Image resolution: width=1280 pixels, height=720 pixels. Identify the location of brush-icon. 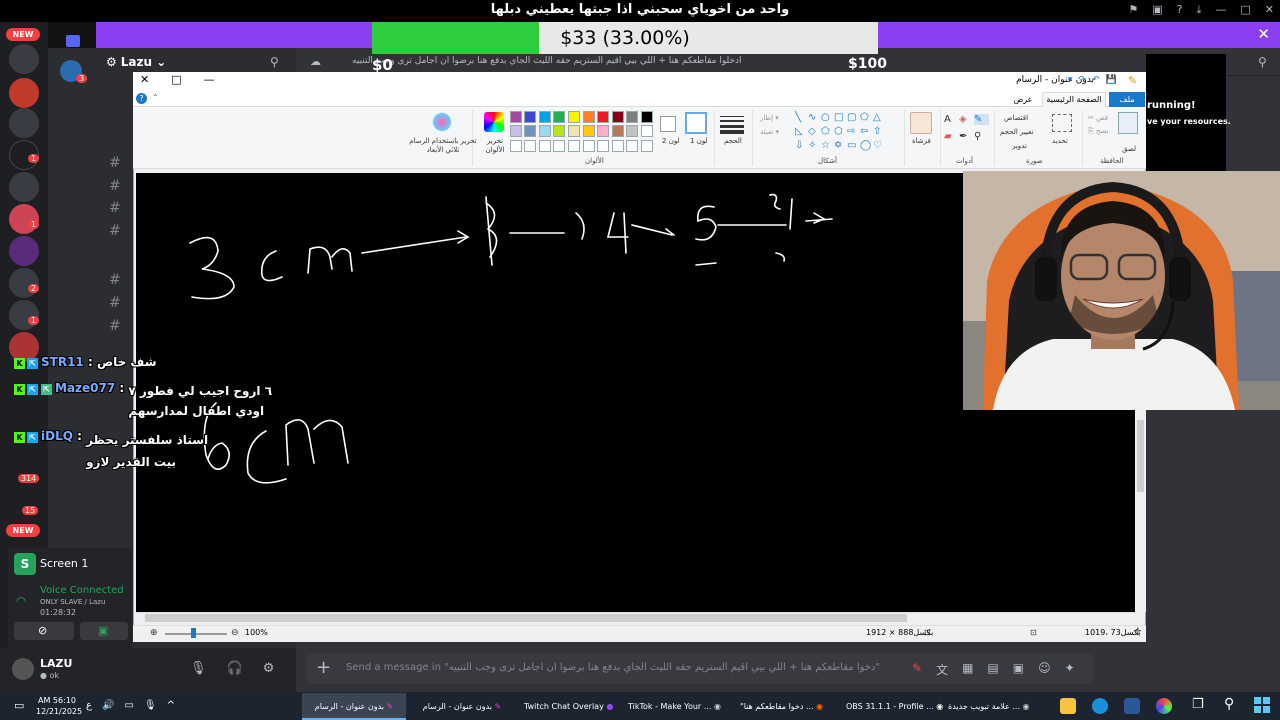
(921, 123).